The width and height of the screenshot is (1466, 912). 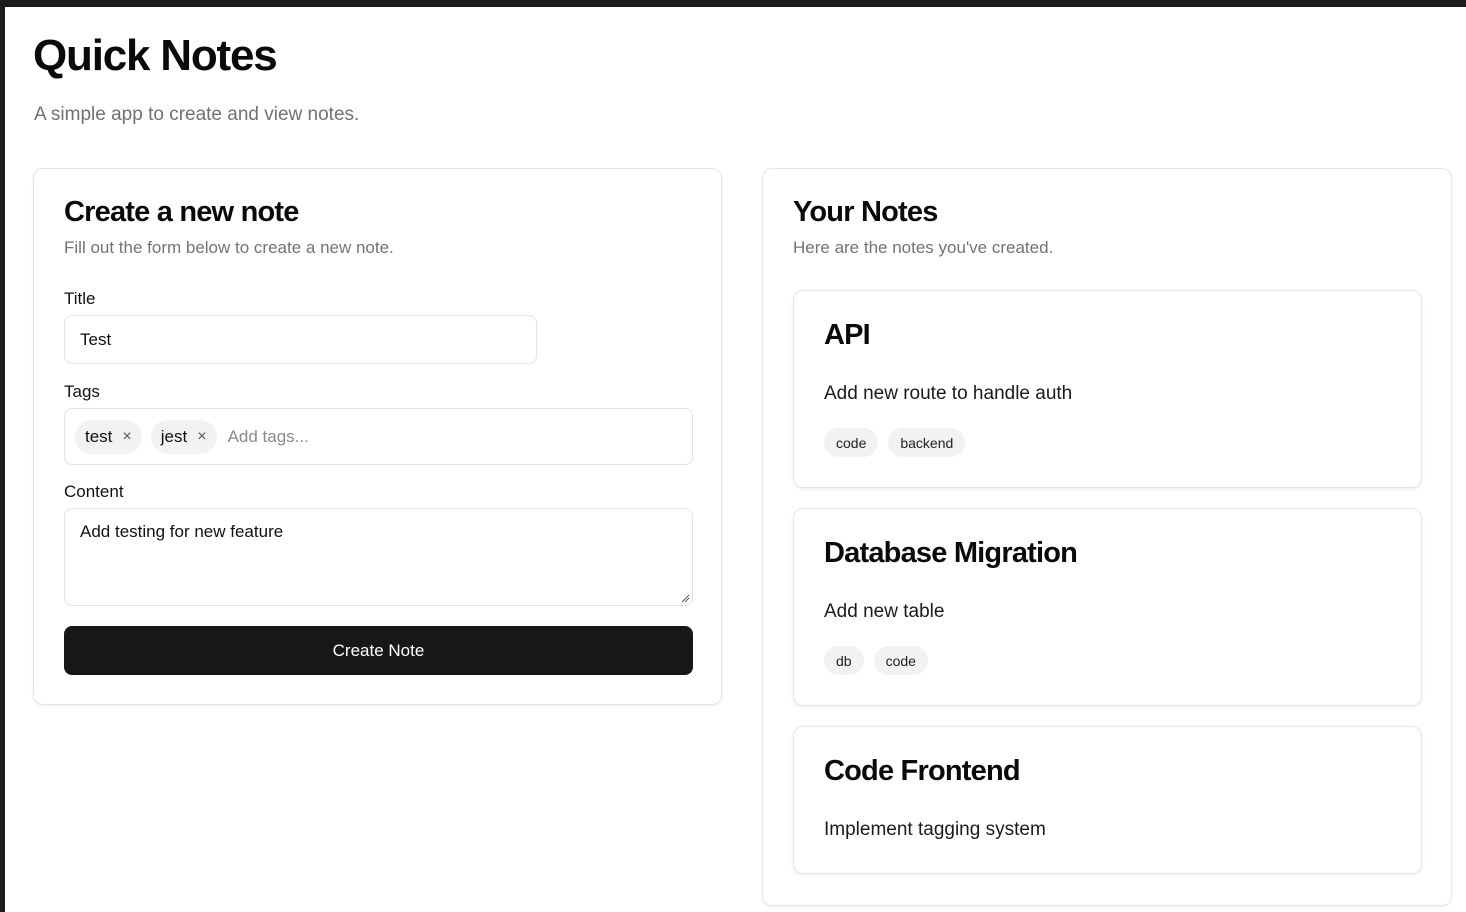 What do you see at coordinates (844, 660) in the screenshot?
I see `note-tag: db` at bounding box center [844, 660].